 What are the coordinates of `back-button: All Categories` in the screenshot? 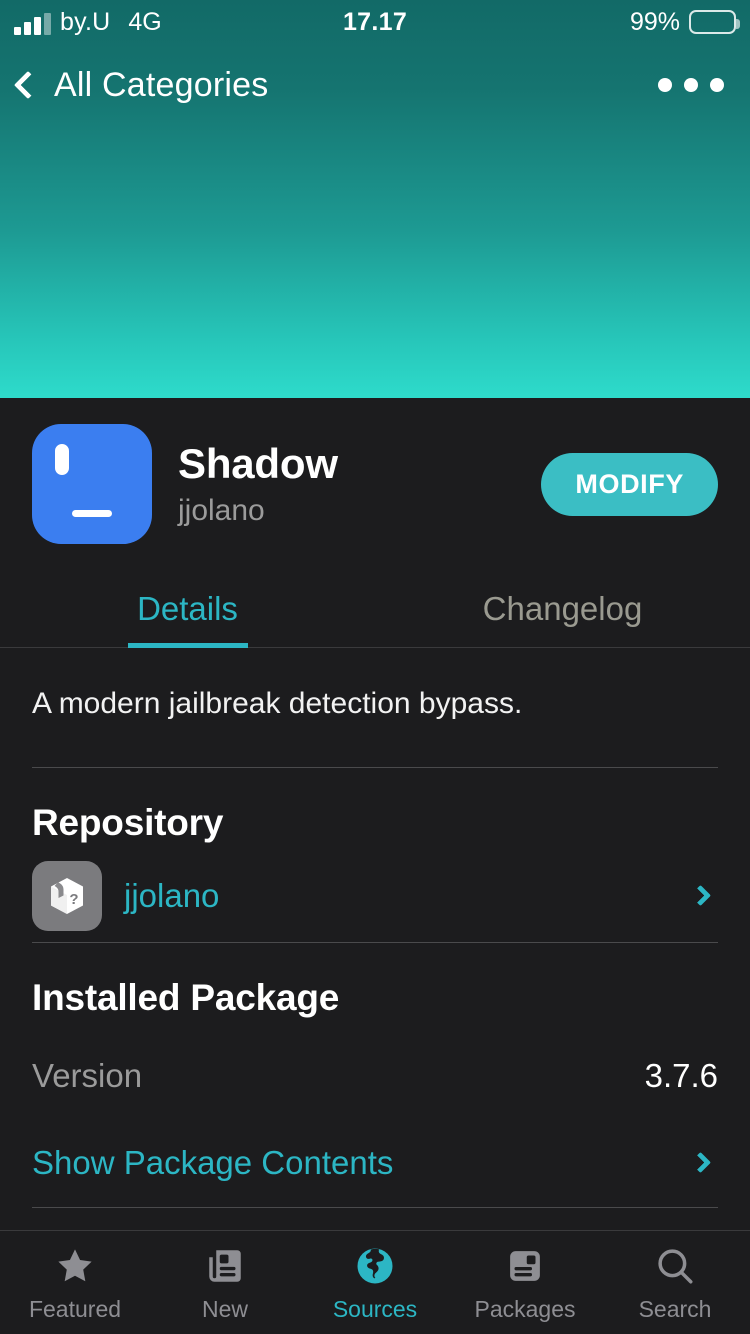 It's located at (134, 85).